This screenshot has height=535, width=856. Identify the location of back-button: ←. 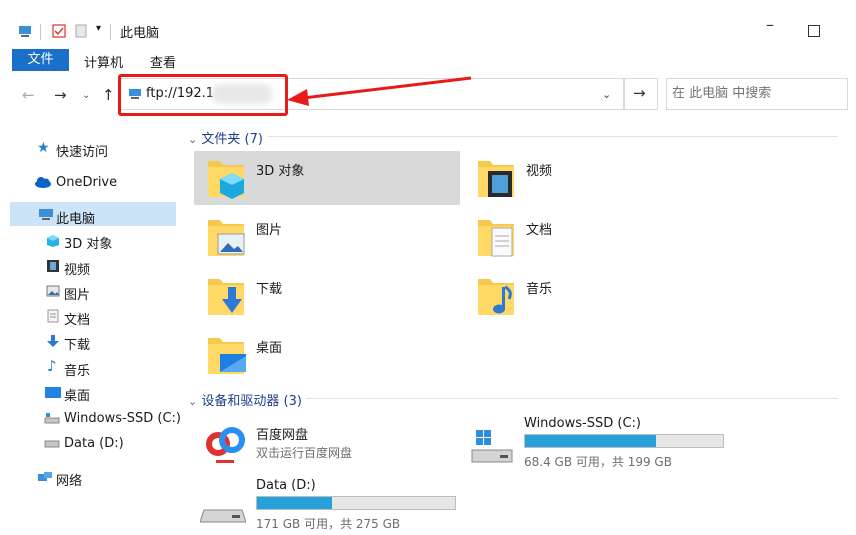
(28, 95).